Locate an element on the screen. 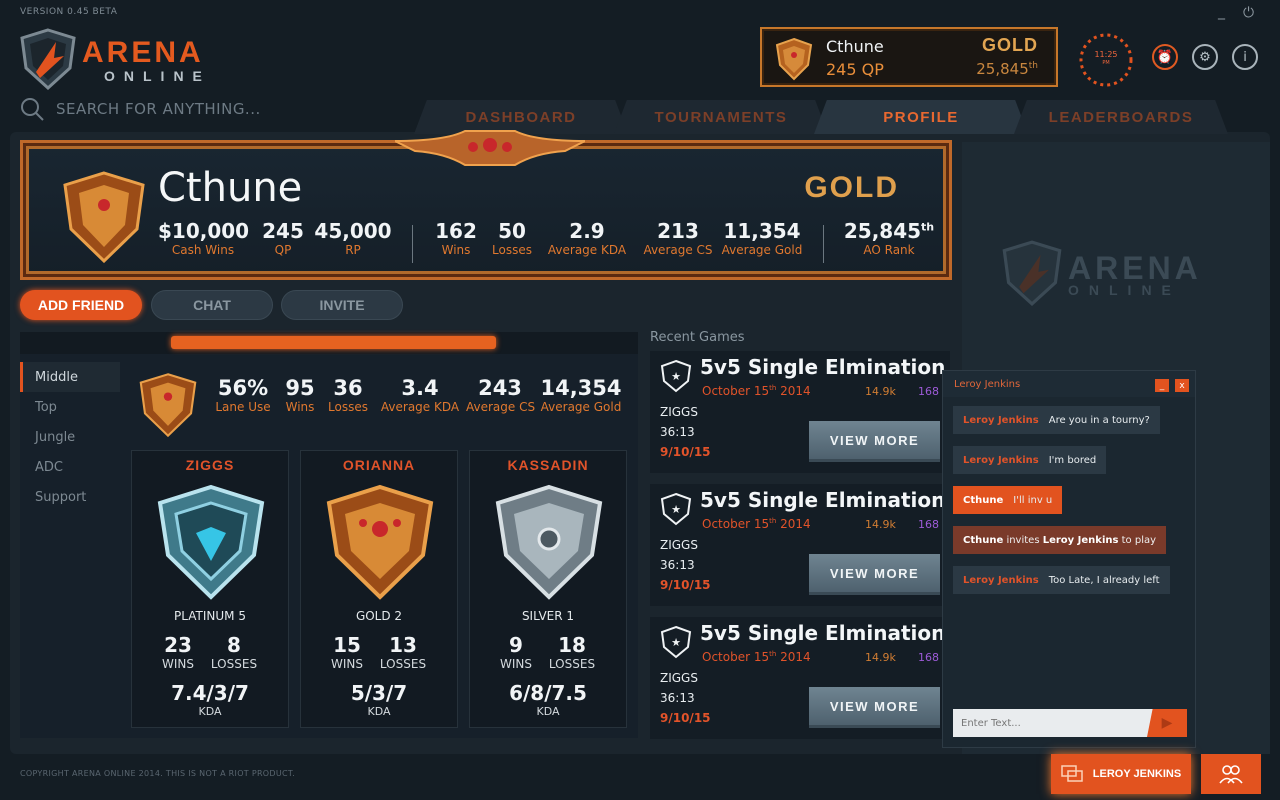 The height and width of the screenshot is (800, 1280). version-label: VERSION 0.45 BETA is located at coordinates (69, 12).